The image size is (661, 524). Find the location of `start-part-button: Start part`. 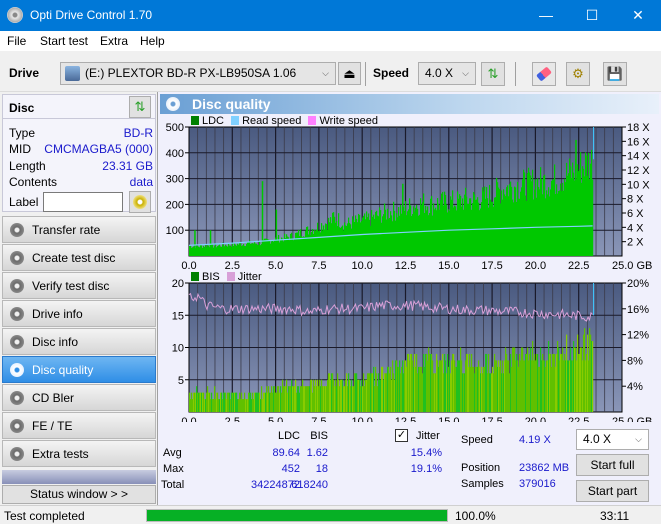

start-part-button: Start part is located at coordinates (612, 491).